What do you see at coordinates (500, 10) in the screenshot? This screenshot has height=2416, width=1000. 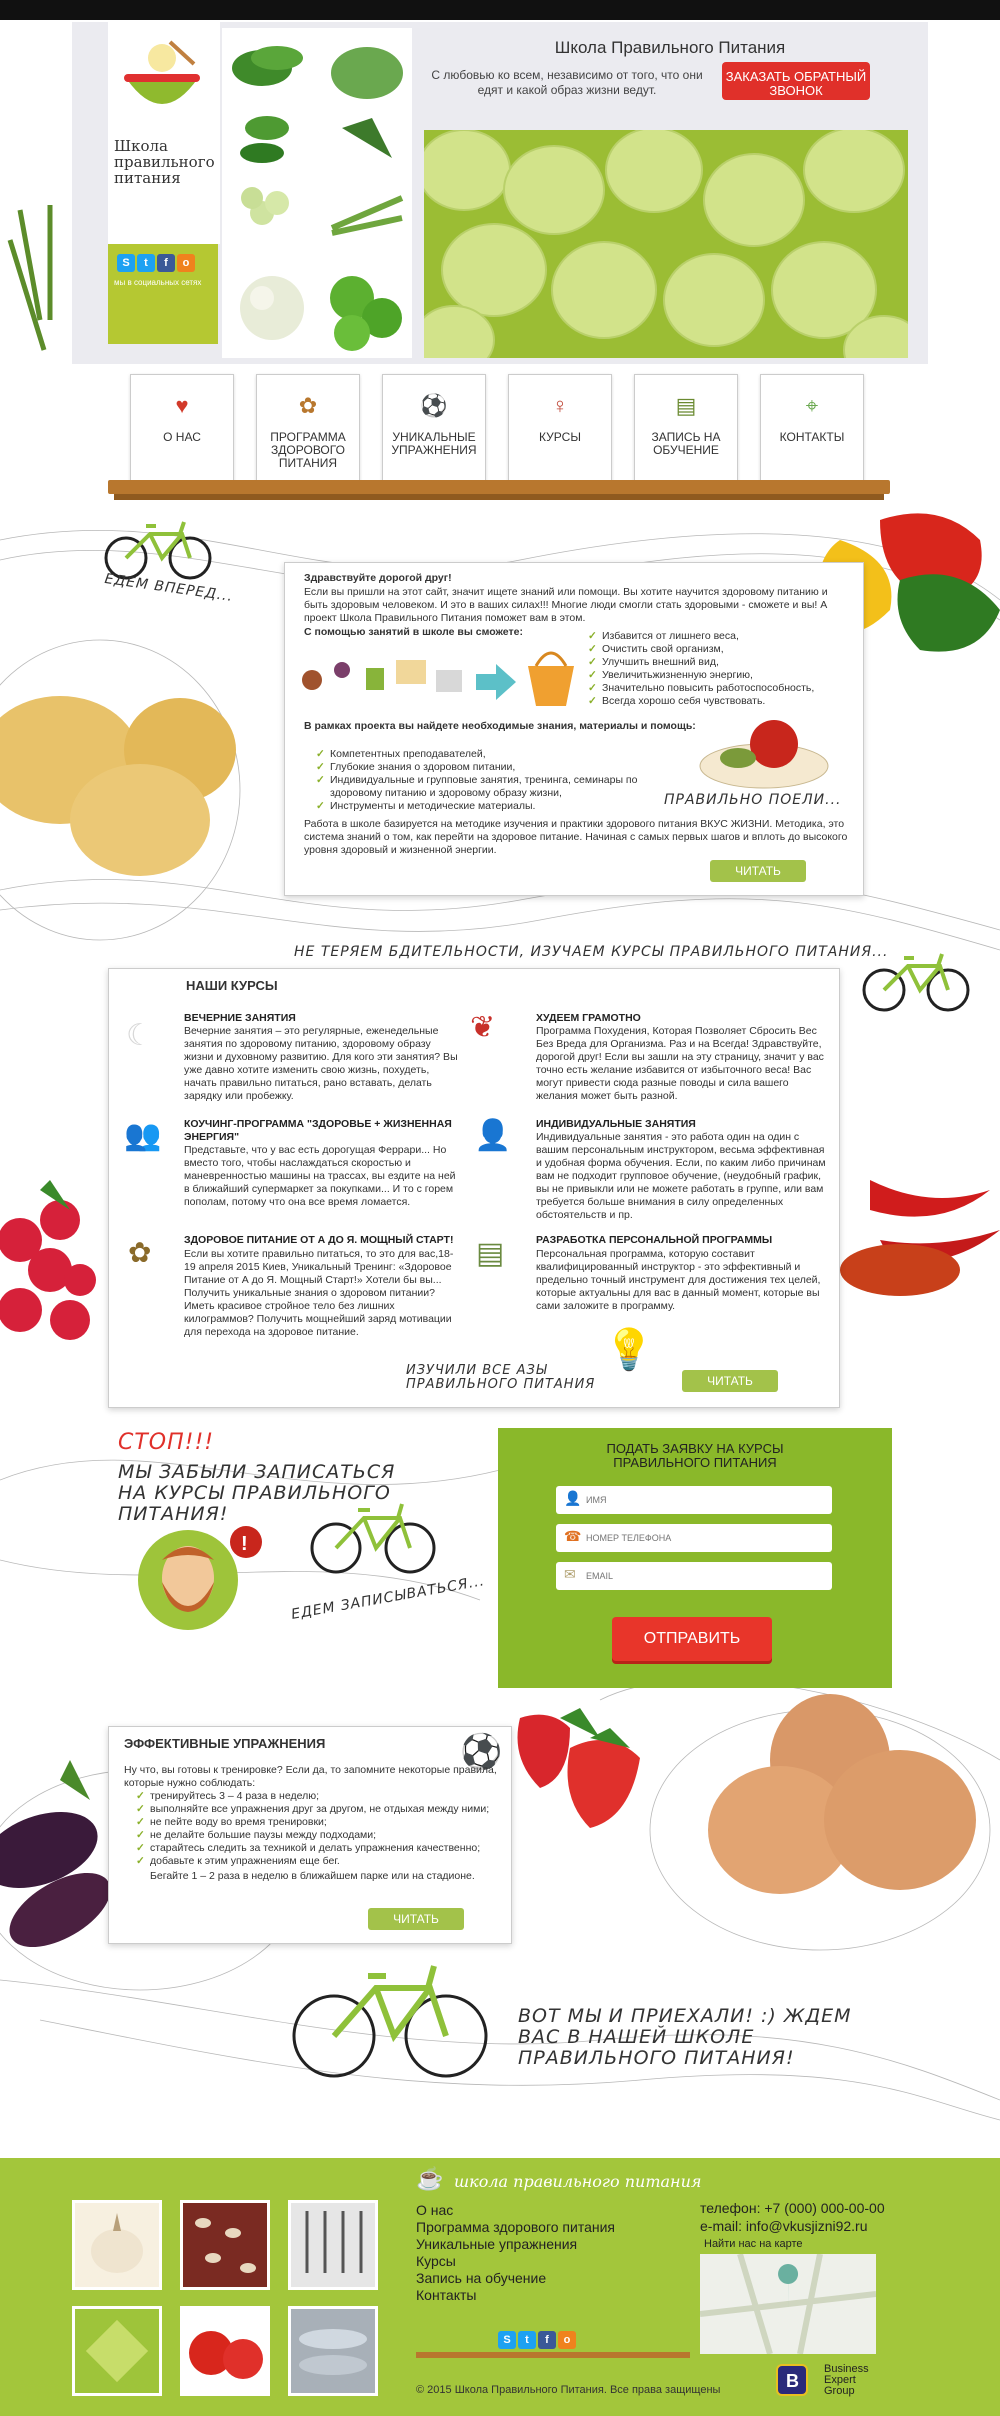 I see `top-bar` at bounding box center [500, 10].